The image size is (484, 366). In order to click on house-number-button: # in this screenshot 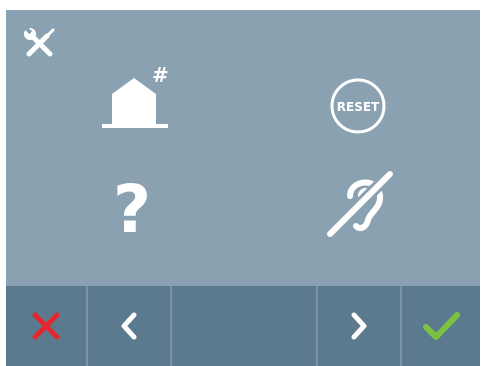, I will do `click(131, 99)`.